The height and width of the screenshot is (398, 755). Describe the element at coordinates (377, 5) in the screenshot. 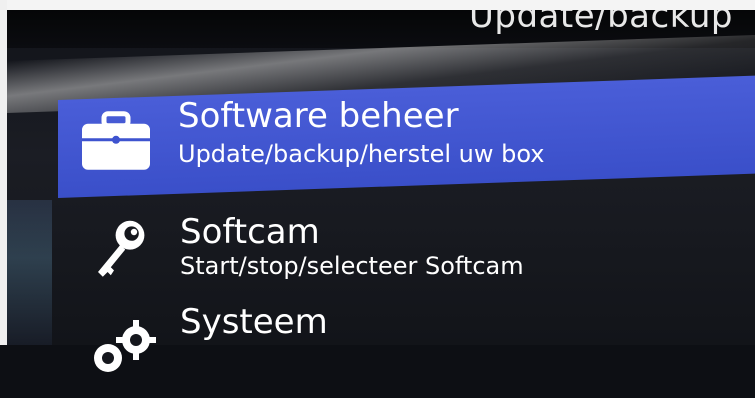

I see `photo-border-top` at that location.